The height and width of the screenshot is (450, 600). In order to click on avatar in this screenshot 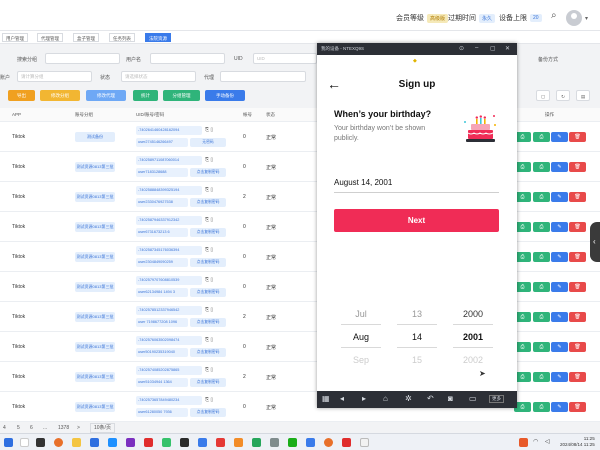, I will do `click(574, 18)`.